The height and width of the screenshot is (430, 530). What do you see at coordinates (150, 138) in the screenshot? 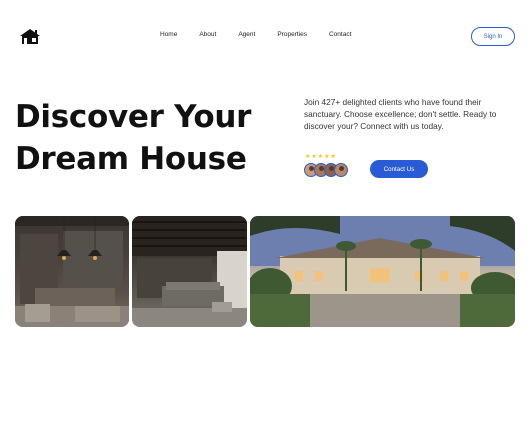
I see `hero-title: Discover Your Dream House` at bounding box center [150, 138].